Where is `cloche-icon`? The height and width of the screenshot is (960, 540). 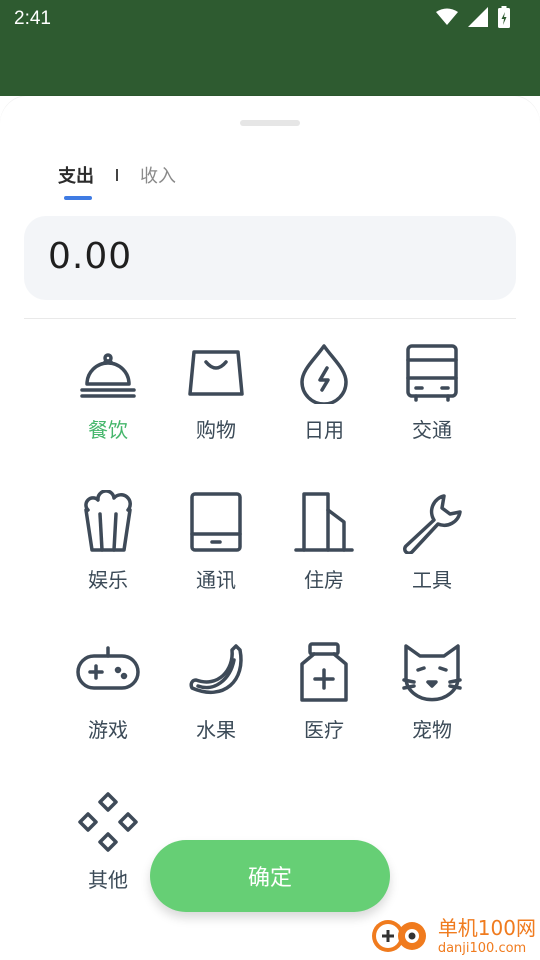 cloche-icon is located at coordinates (108, 375).